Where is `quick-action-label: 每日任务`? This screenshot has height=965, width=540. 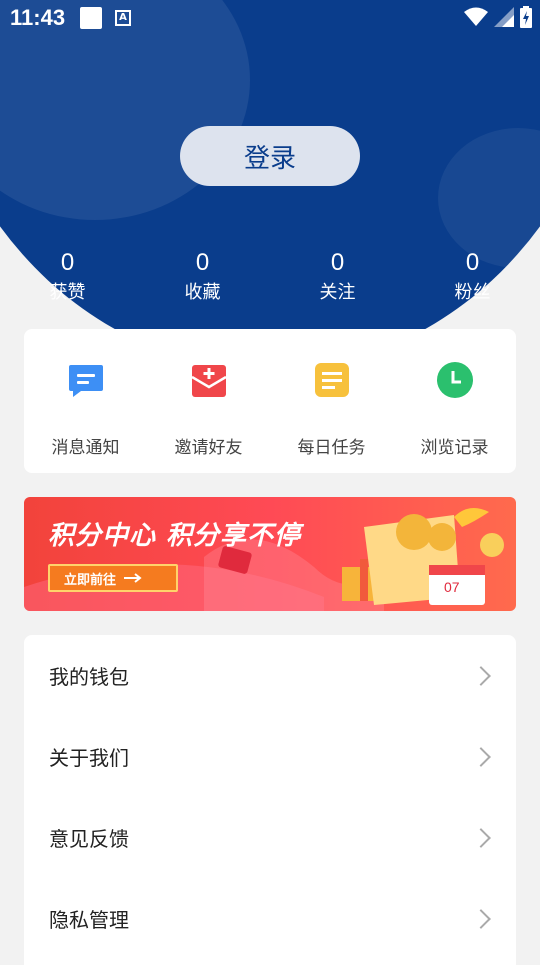
quick-action-label: 每日任务 is located at coordinates (331, 448).